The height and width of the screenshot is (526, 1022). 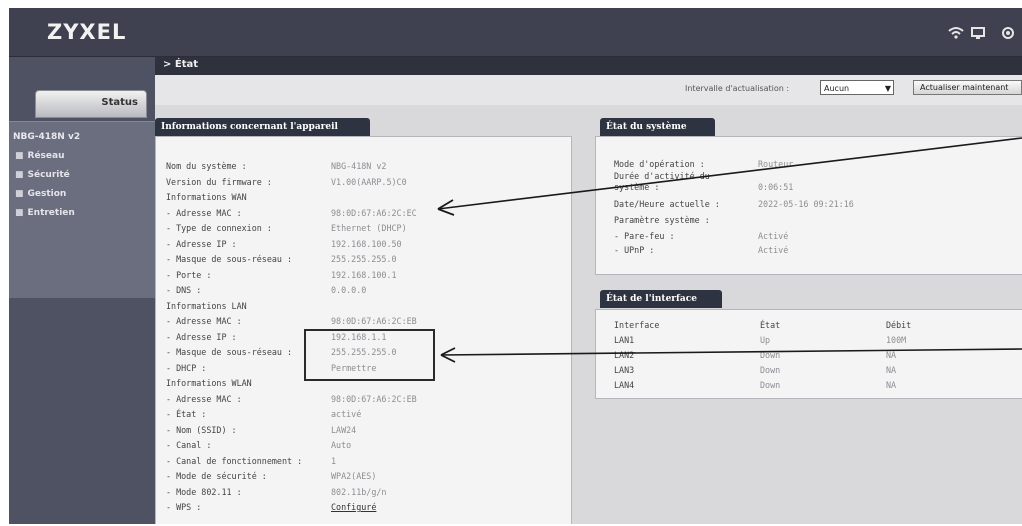 I want to click on arrow-line-lan, so click(x=731, y=352).